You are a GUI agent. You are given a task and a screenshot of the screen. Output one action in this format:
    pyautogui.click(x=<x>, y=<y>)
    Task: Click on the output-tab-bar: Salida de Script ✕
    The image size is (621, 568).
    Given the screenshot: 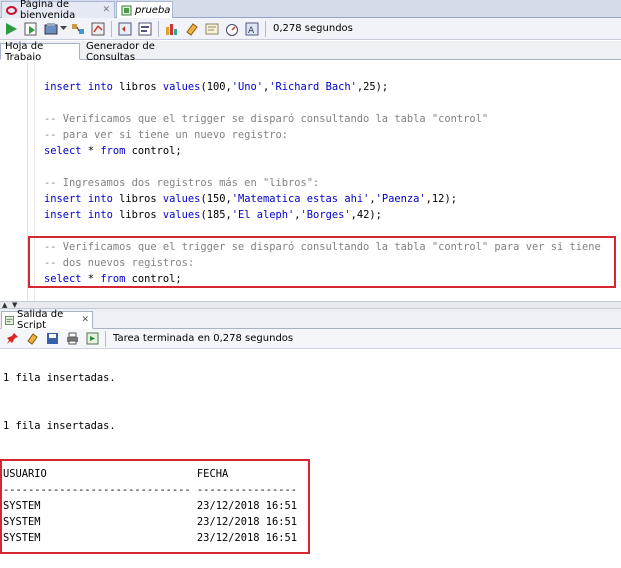 What is the action you would take?
    pyautogui.click(x=310, y=320)
    